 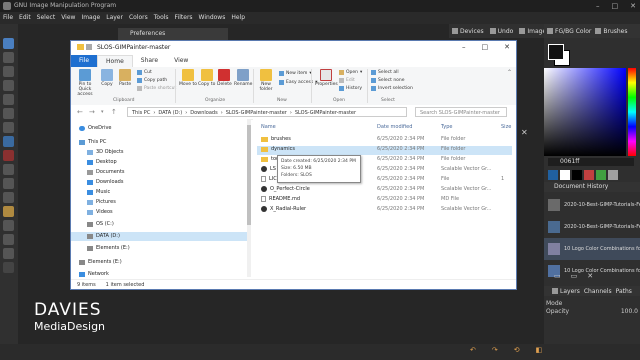 What do you see at coordinates (80, 112) in the screenshot?
I see `back-arrow-icon: ←` at bounding box center [80, 112].